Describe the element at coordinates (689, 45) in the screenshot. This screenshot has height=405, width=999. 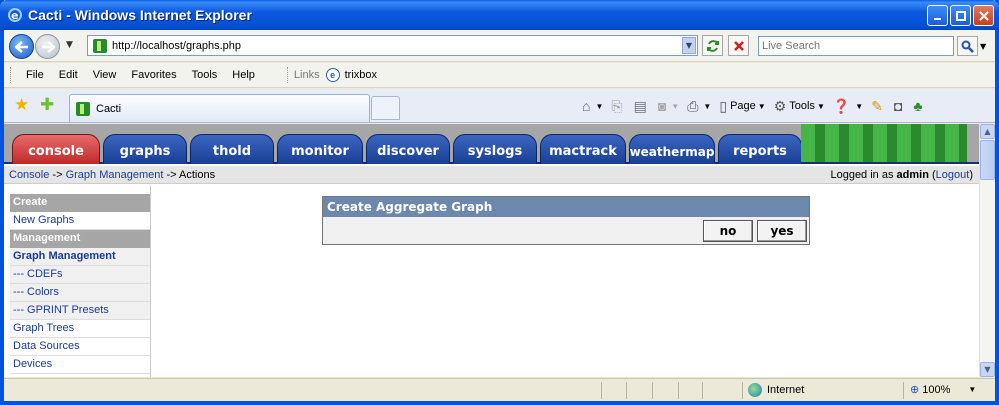
I see `url-dropdown-icon: ▼` at that location.